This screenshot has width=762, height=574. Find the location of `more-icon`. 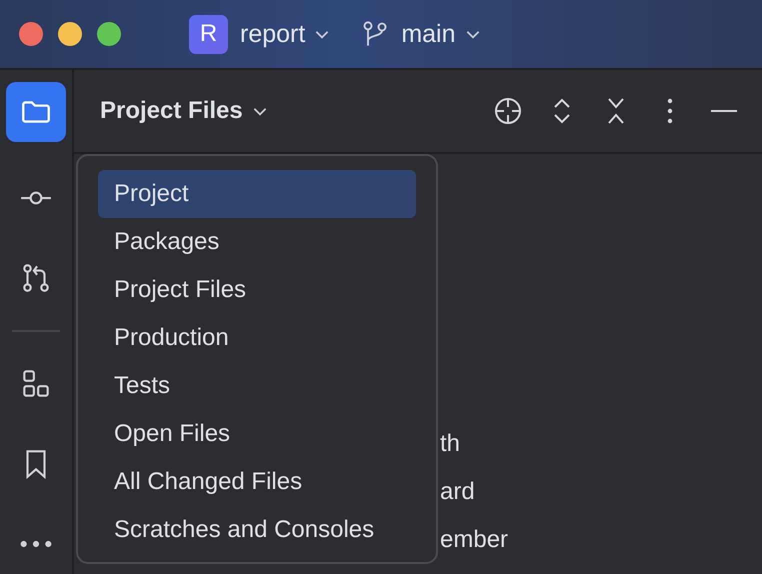

more-icon is located at coordinates (36, 544).